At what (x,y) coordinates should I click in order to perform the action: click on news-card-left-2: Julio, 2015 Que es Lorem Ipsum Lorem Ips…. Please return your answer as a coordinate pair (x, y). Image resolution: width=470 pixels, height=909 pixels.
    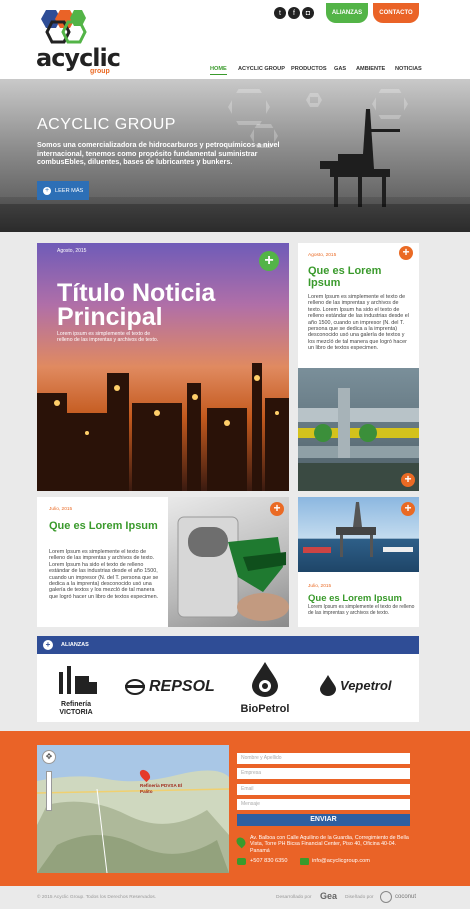
    Looking at the image, I should click on (102, 562).